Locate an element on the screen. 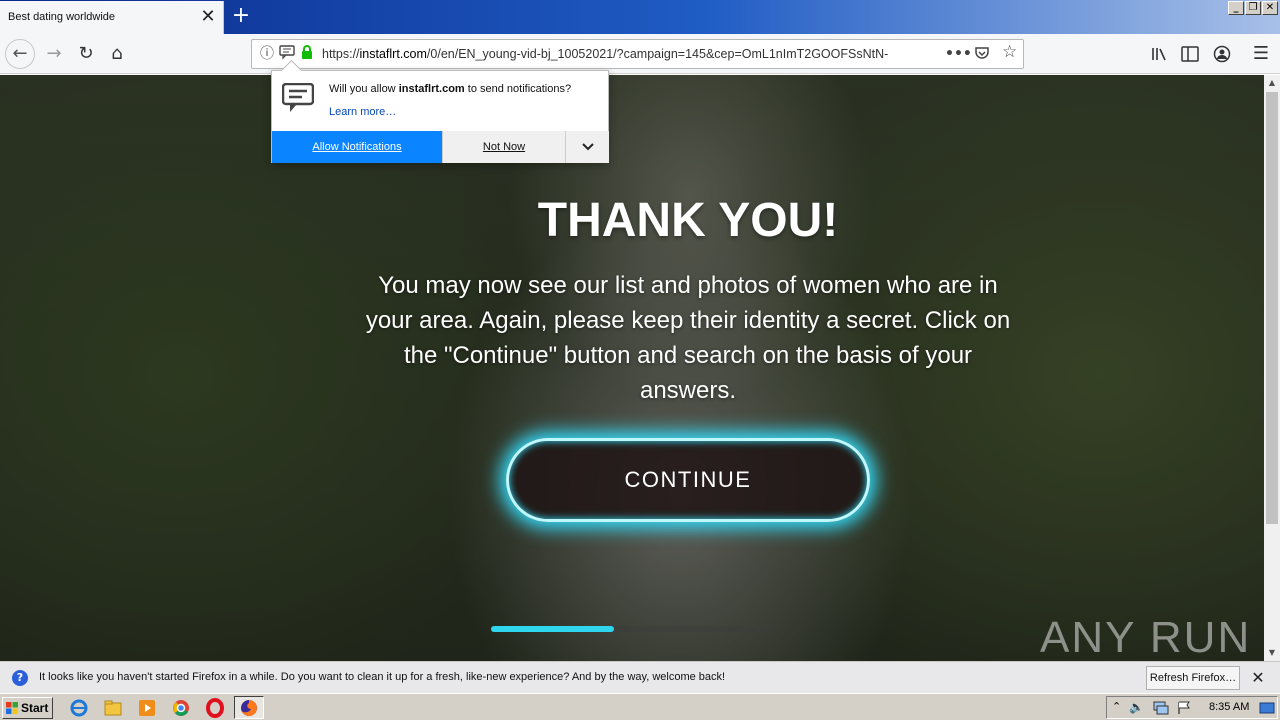  minimize-window-icon: _ is located at coordinates (1236, 8).